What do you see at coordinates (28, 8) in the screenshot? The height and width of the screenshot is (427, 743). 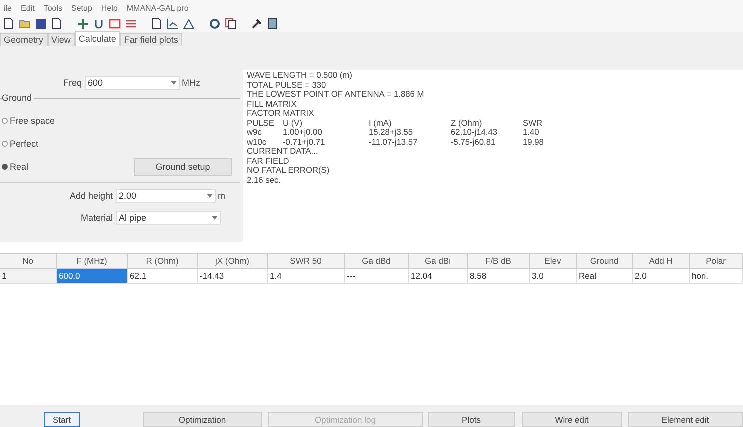 I see `menu-item: Edit` at bounding box center [28, 8].